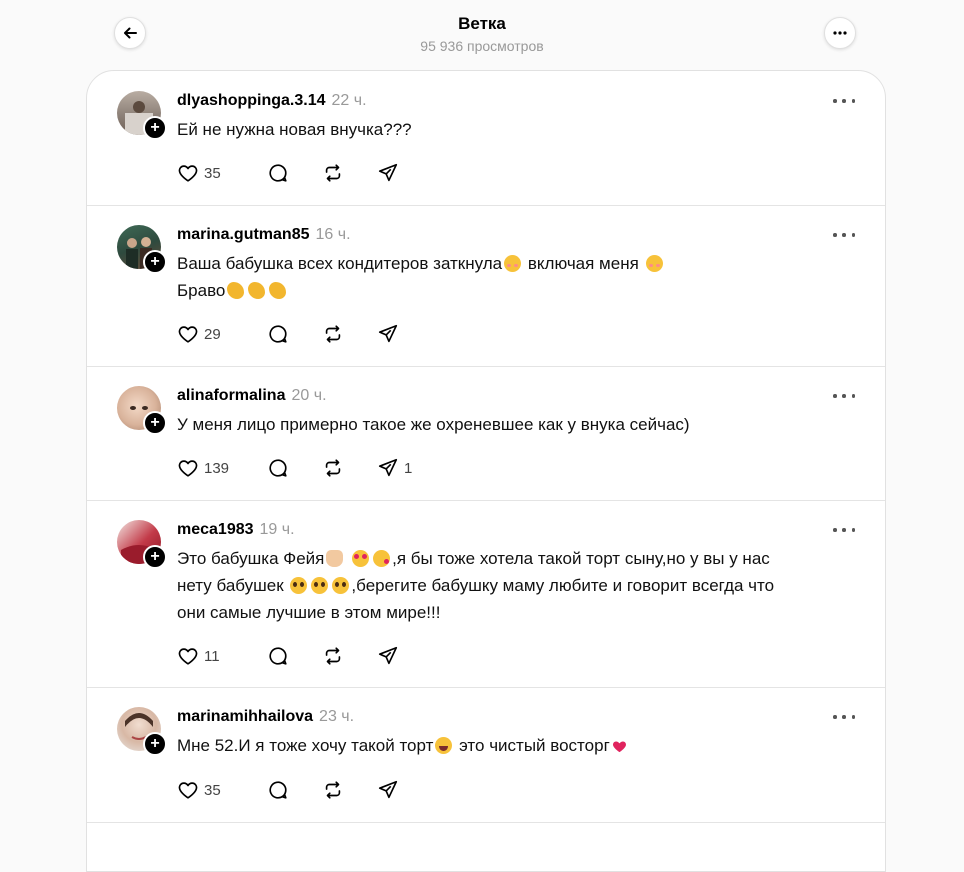 Image resolution: width=964 pixels, height=872 pixels. I want to click on timestamp: 16 ч., so click(332, 234).